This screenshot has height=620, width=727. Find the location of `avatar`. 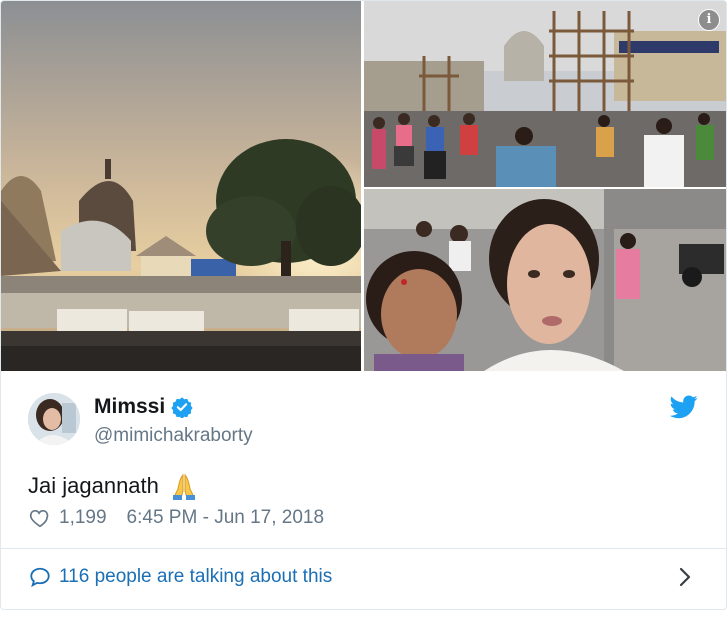

avatar is located at coordinates (54, 419).